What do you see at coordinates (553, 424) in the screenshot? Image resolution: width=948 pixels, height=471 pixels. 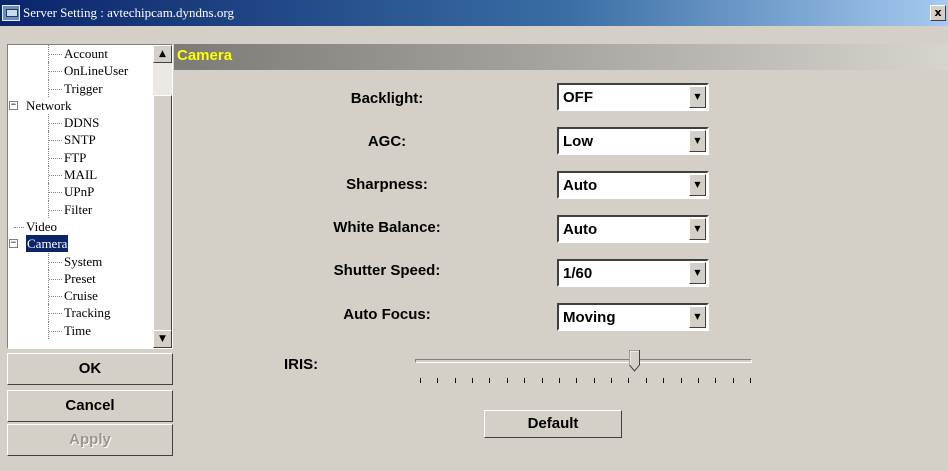 I see `default-button: Default` at bounding box center [553, 424].